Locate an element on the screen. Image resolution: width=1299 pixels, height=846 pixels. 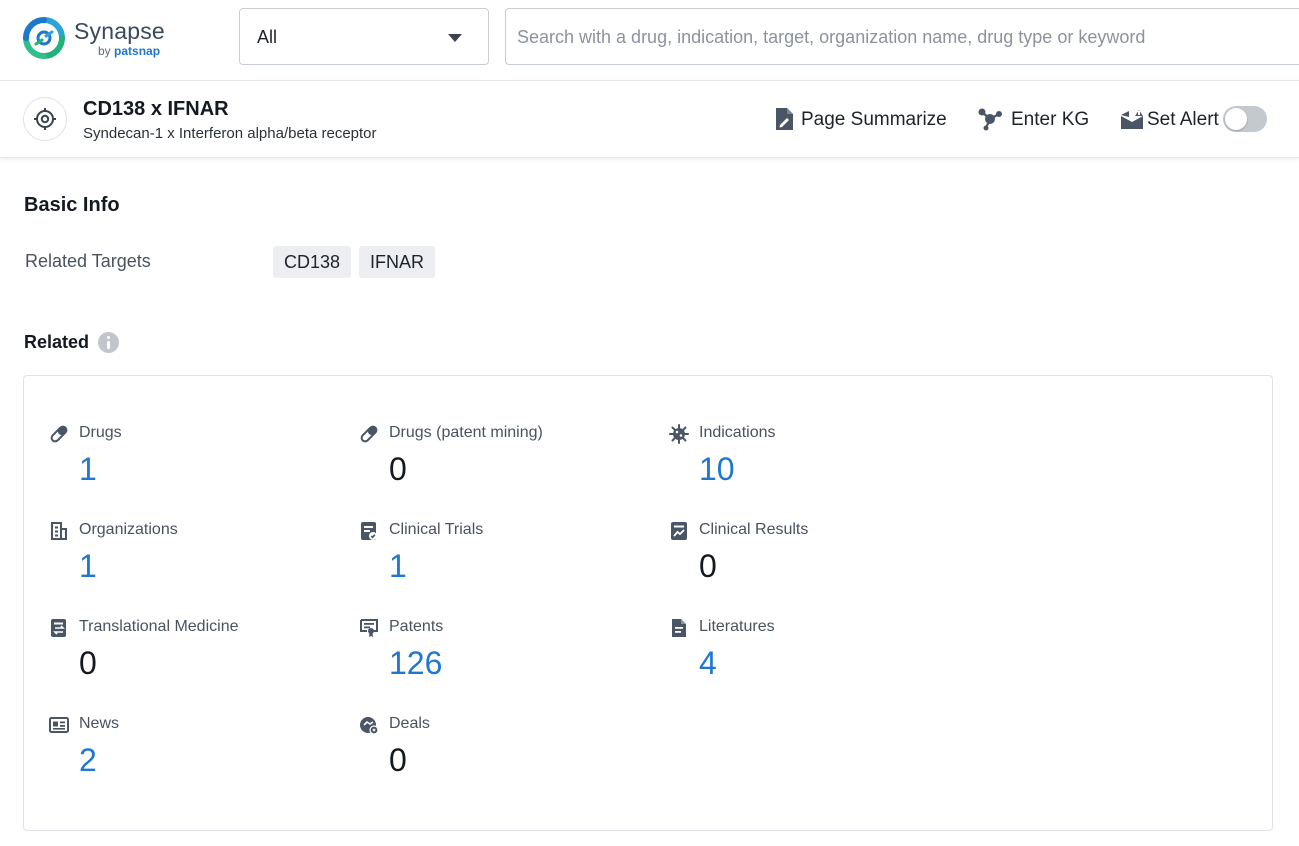
stat-news: News 2 is located at coordinates (189, 755).